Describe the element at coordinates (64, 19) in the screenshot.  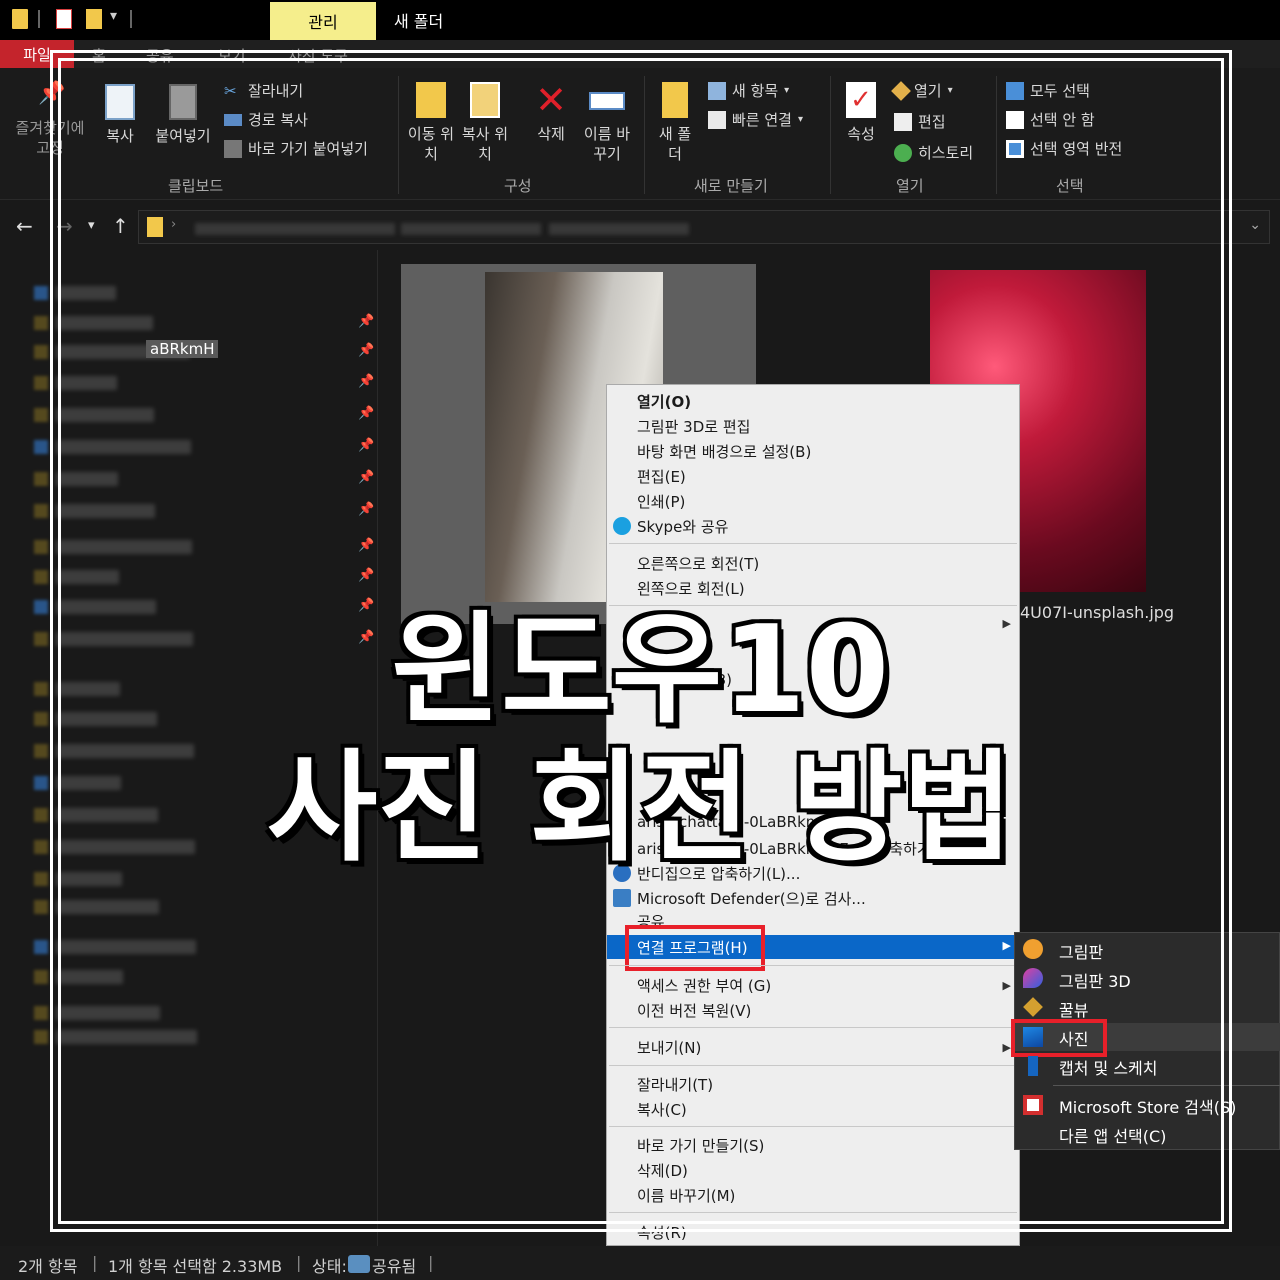
I see `properties-icon` at that location.